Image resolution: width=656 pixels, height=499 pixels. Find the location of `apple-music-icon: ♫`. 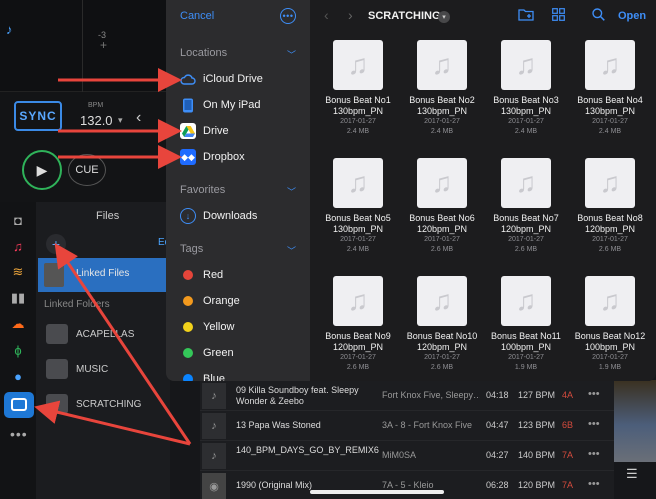

apple-music-icon: ♫ is located at coordinates (18, 246).